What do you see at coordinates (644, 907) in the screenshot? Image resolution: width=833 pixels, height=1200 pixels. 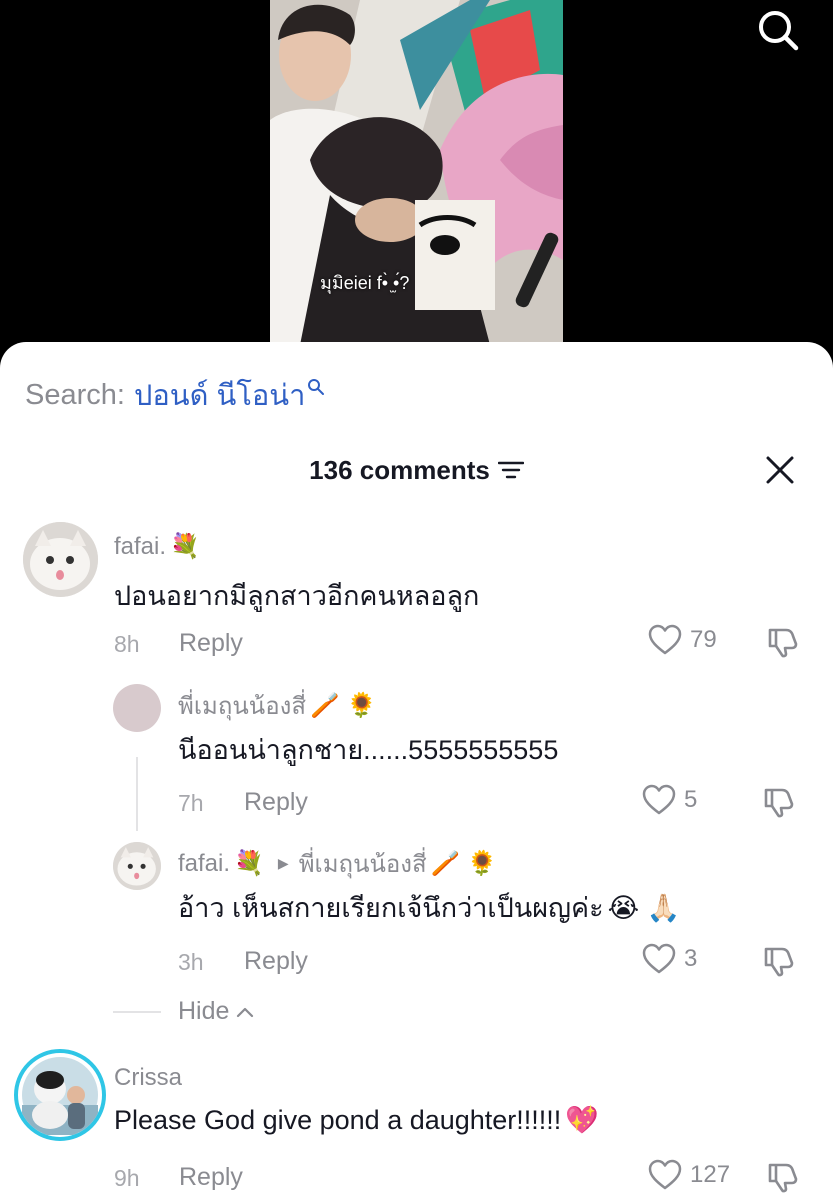 I see `crying-praying-emoji: 😭 🙏🏻` at bounding box center [644, 907].